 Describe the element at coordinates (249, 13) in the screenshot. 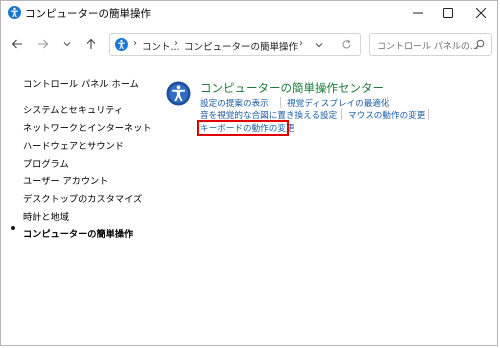

I see `title-bar: コンピューターの簡単操作` at that location.